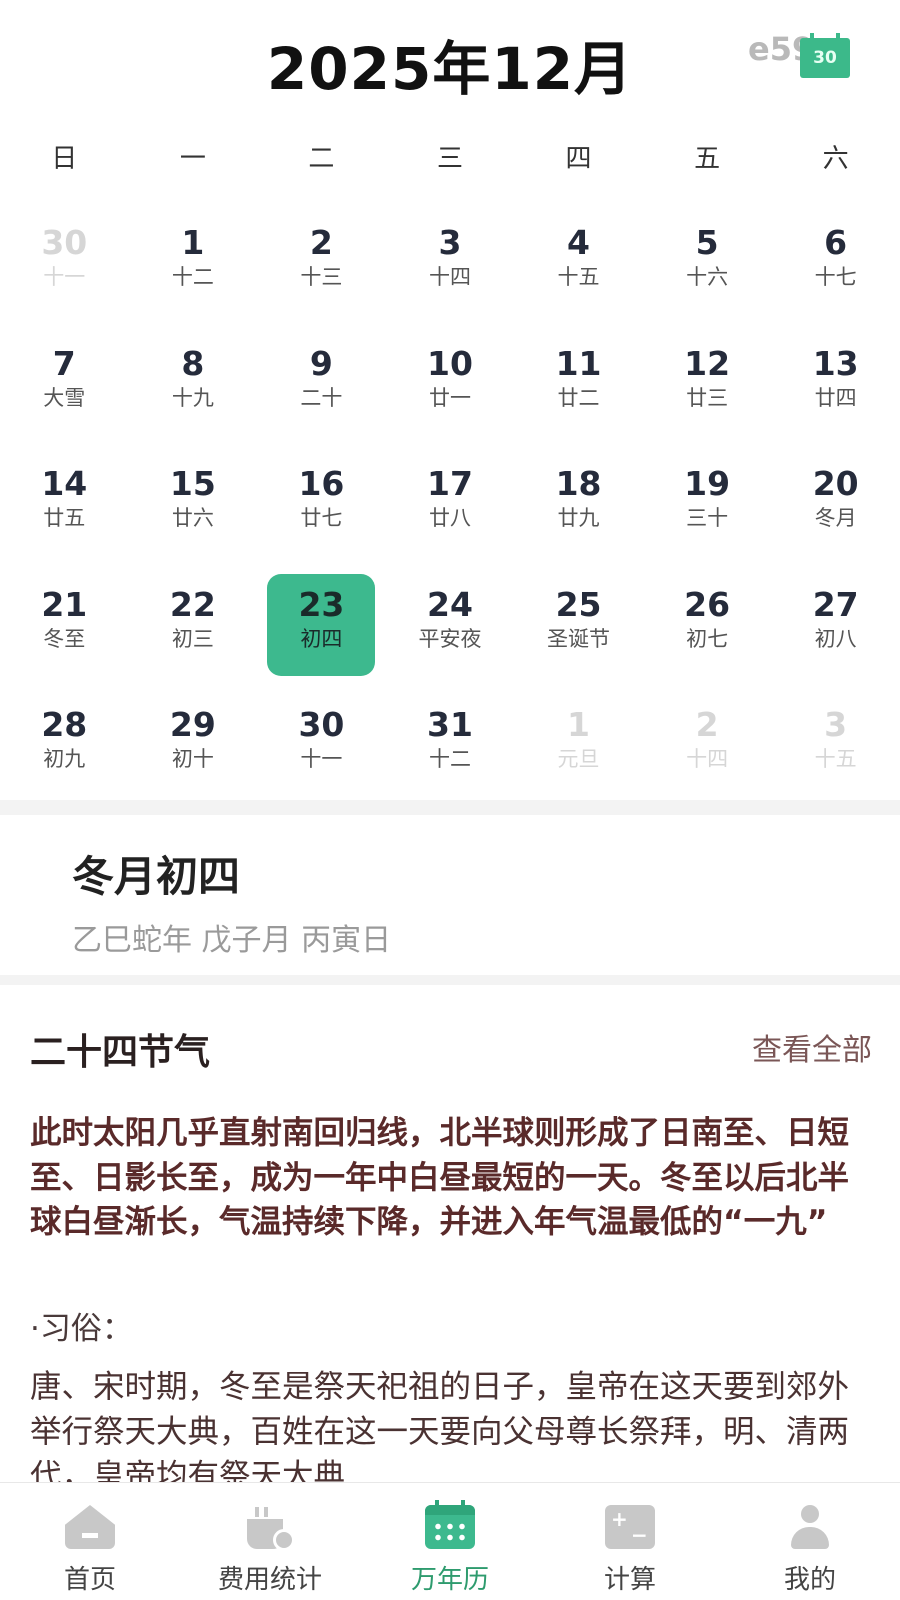 The image size is (900, 1600). What do you see at coordinates (90, 1541) in the screenshot?
I see `tab-home: 首页` at bounding box center [90, 1541].